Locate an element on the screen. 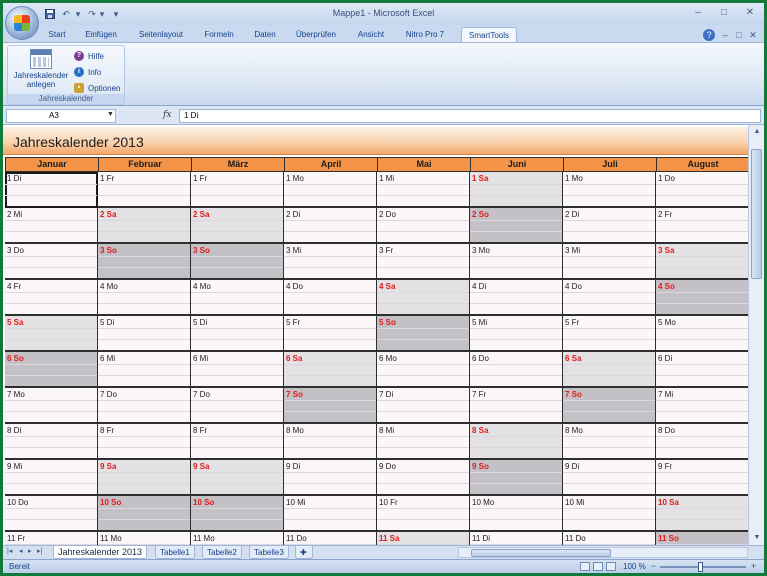  calendar-day-cell: 3 Mo is located at coordinates (516, 262).